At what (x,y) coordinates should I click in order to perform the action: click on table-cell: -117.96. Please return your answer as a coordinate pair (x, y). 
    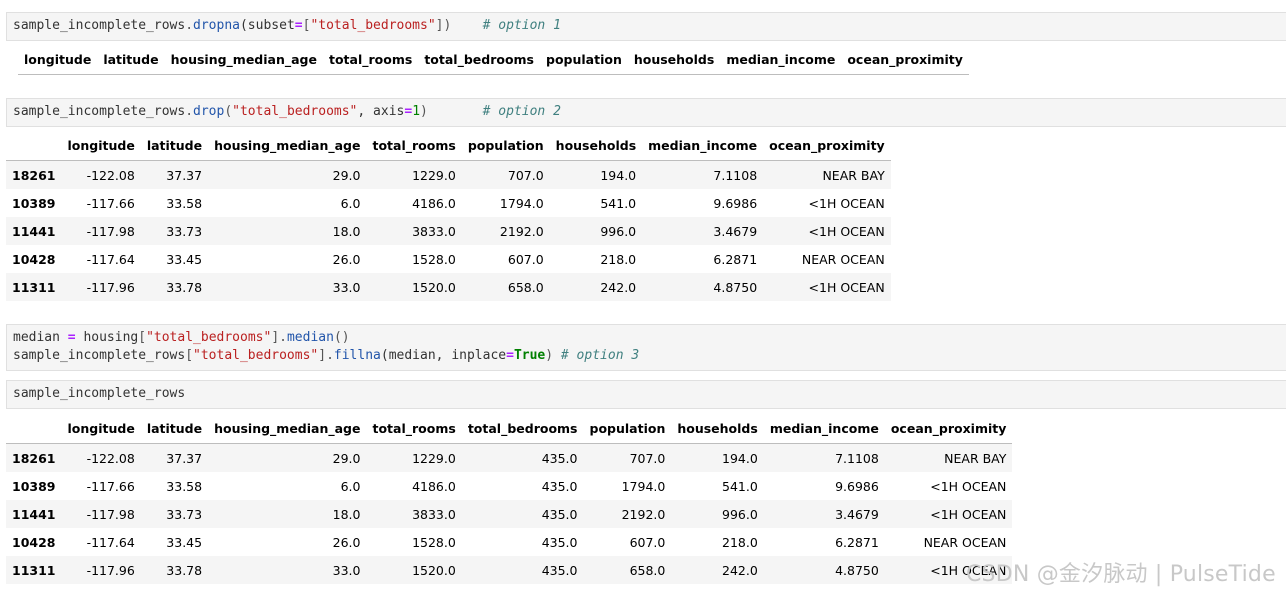
    Looking at the image, I should click on (110, 287).